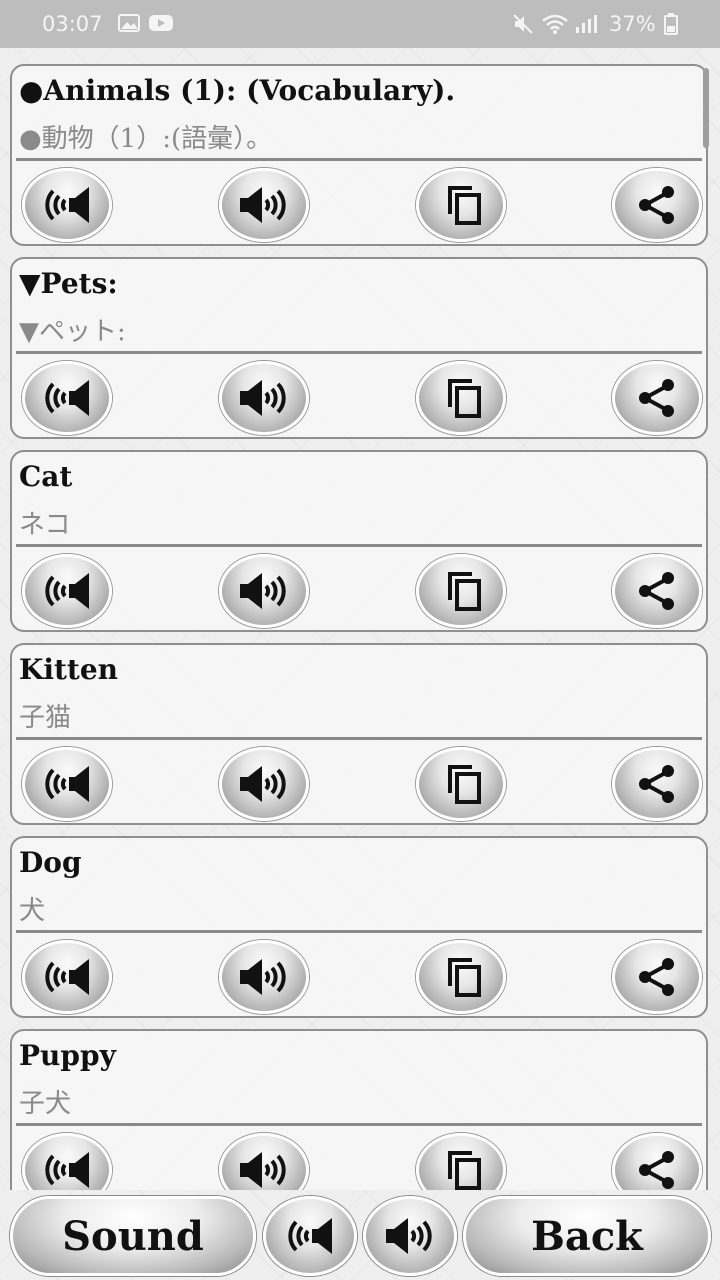 The height and width of the screenshot is (1280, 720). Describe the element at coordinates (45, 718) in the screenshot. I see `phrase-japanese: 子猫` at that location.